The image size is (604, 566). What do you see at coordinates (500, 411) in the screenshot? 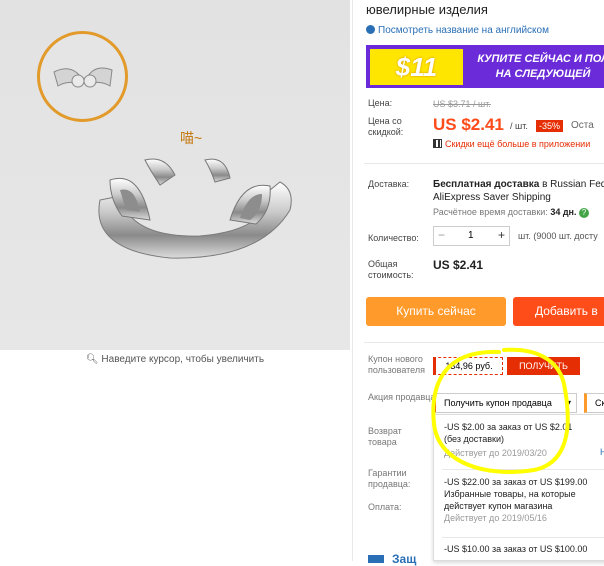
I see `highlight-annotation` at bounding box center [500, 411].